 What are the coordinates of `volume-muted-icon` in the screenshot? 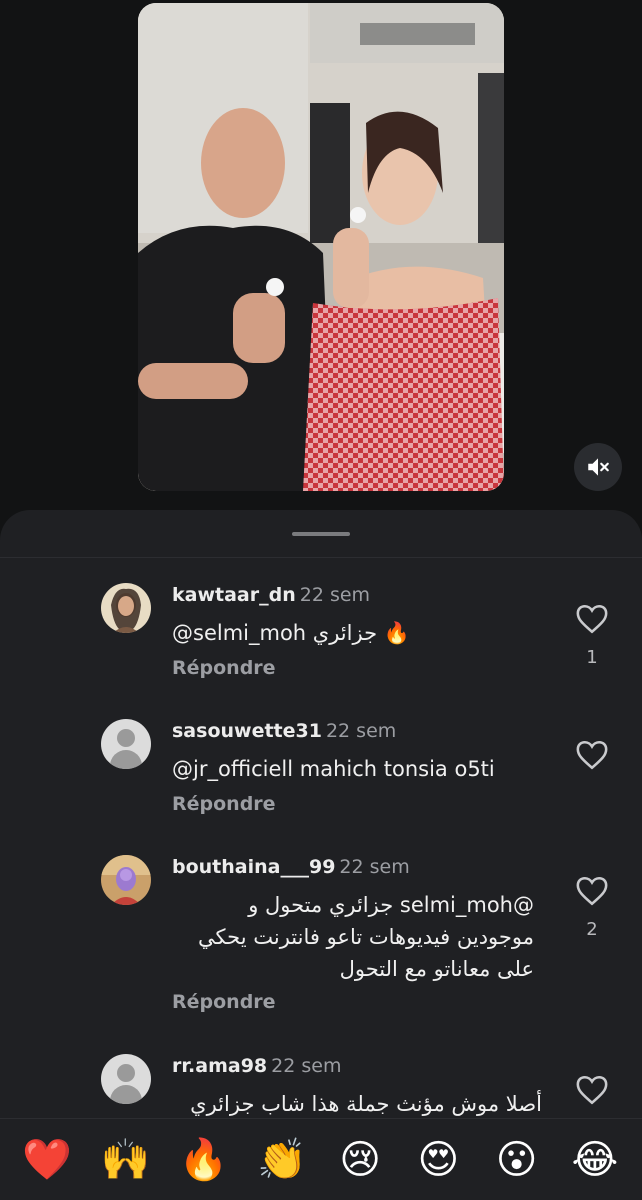 It's located at (598, 467).